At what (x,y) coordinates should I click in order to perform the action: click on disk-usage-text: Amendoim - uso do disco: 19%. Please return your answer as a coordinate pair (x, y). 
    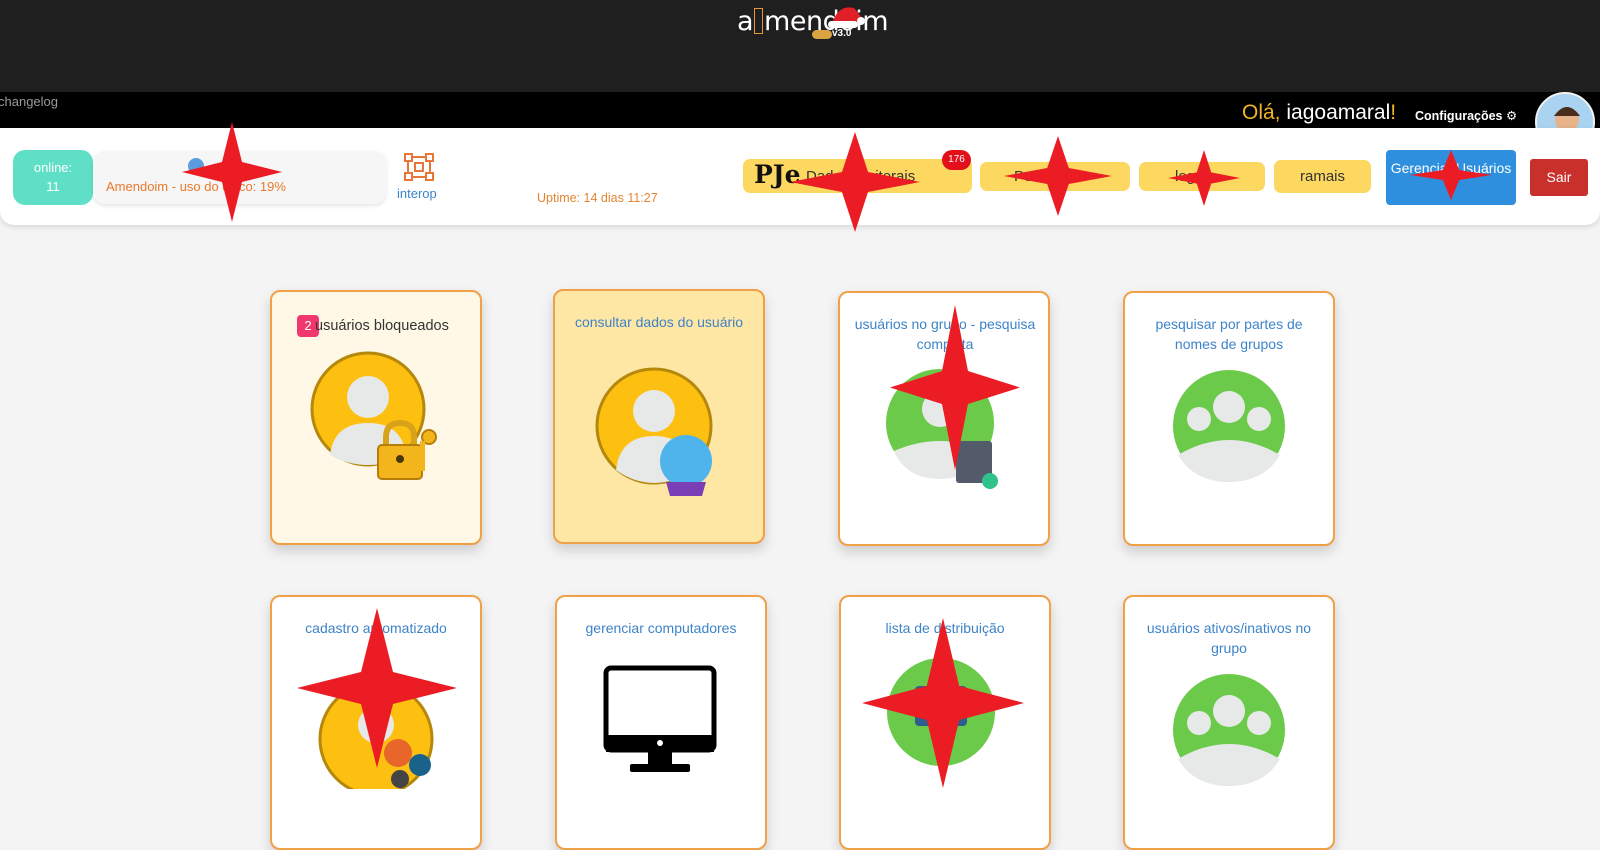
    Looking at the image, I should click on (196, 186).